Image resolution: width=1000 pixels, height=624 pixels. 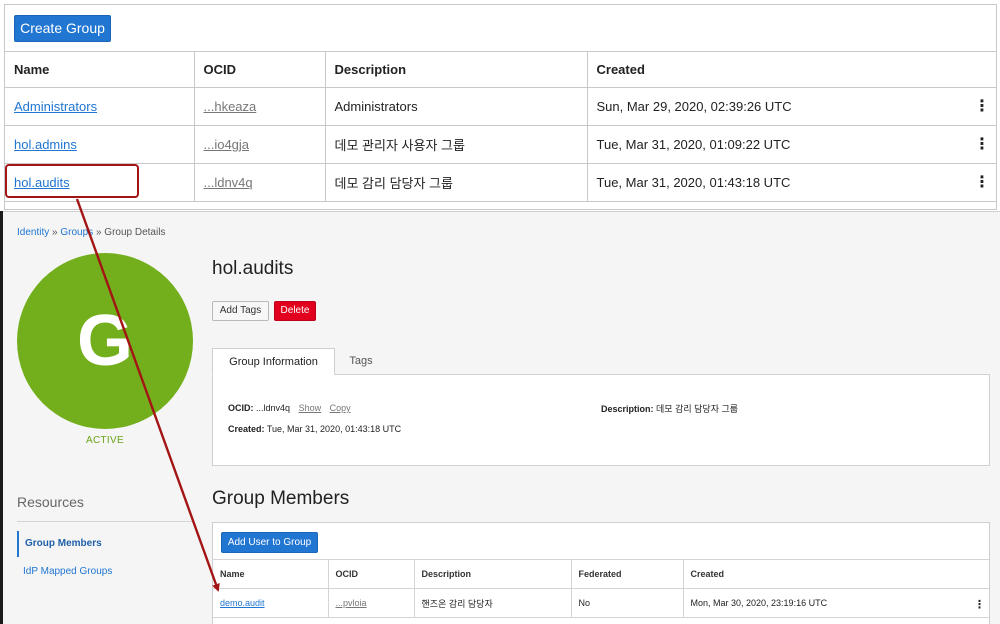 What do you see at coordinates (351, 603) in the screenshot?
I see `member-ocid-link: ...pvloia` at bounding box center [351, 603].